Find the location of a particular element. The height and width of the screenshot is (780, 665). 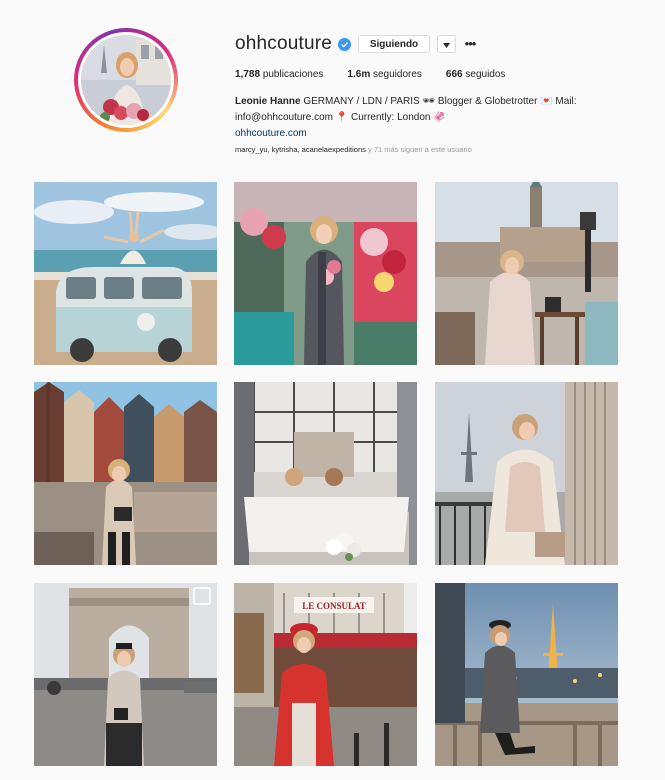

post-image-eiffel-night is located at coordinates (526, 674).